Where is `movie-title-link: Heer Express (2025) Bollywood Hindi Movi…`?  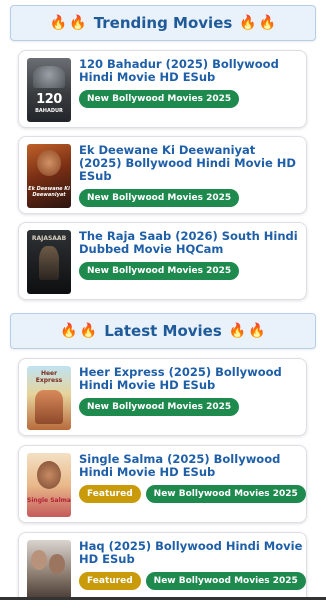 movie-title-link: Heer Express (2025) Bollywood Hindi Movi… is located at coordinates (188, 379).